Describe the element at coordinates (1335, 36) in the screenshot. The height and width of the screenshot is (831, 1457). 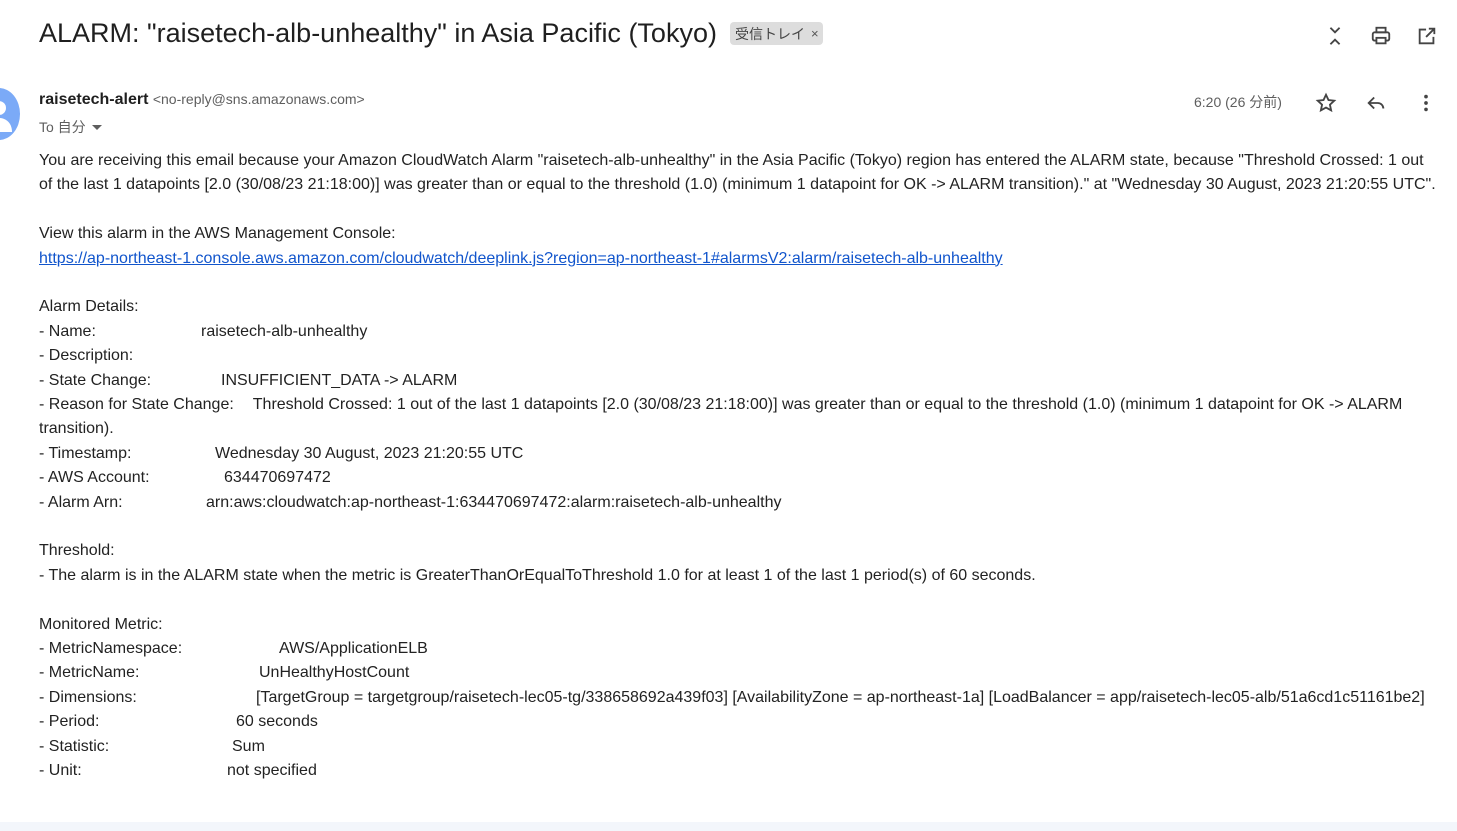
I see `collapse-icon` at that location.